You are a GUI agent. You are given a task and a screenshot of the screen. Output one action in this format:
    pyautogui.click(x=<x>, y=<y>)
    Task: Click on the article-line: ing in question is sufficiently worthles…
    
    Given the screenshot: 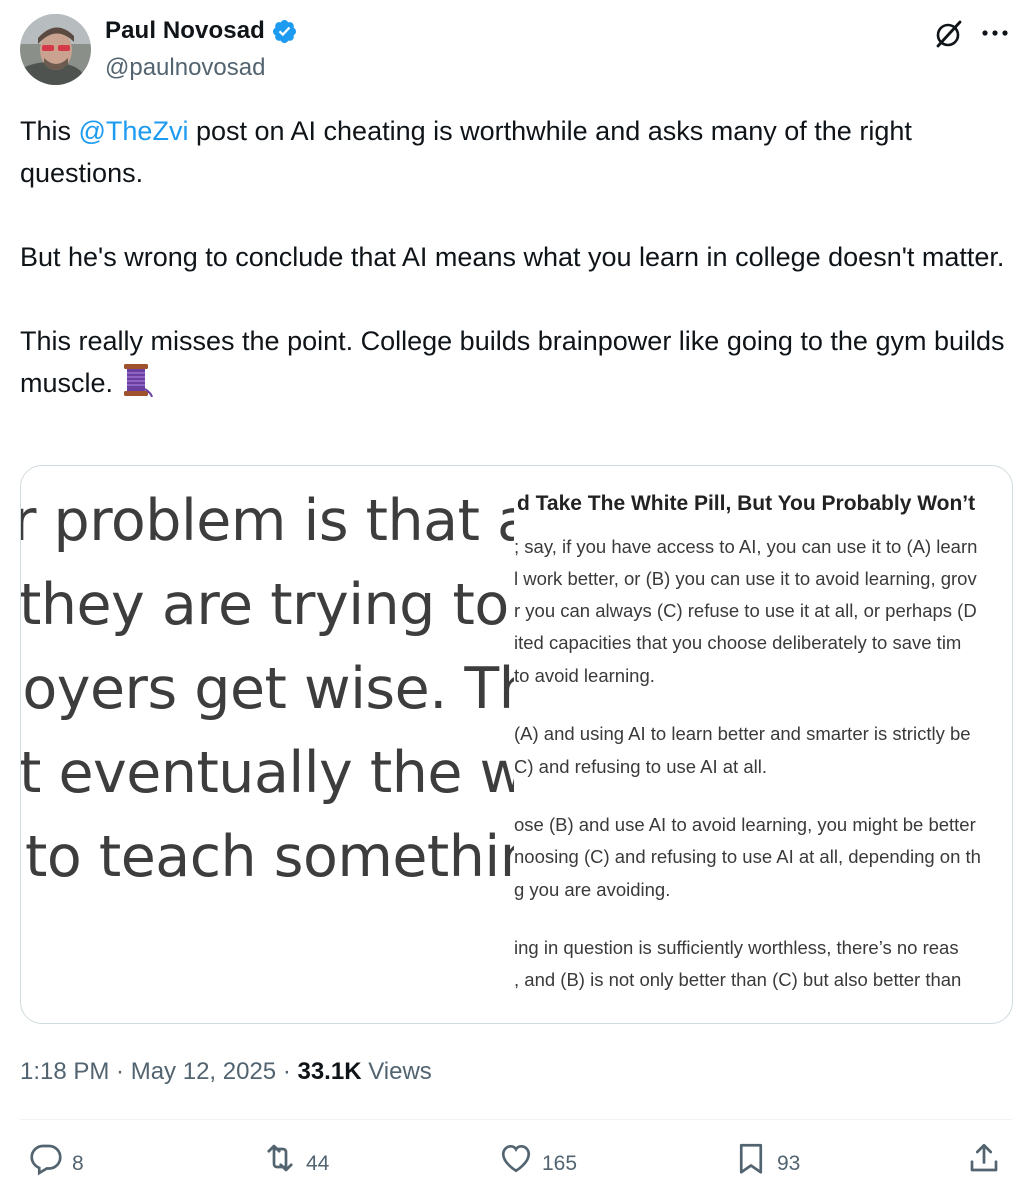 What is the action you would take?
    pyautogui.click(x=736, y=947)
    